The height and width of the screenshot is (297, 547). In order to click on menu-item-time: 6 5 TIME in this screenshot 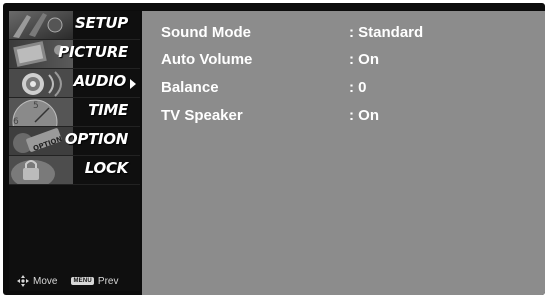, I will do `click(74, 112)`.